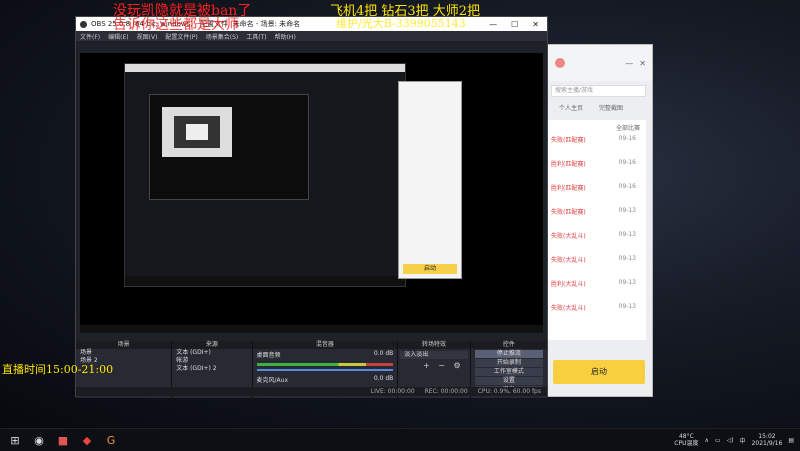 This screenshot has height=451, width=800. I want to click on network-icon: ▭, so click(718, 440).